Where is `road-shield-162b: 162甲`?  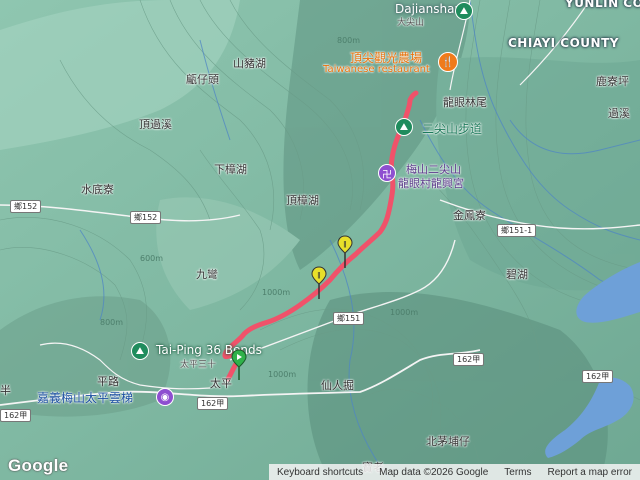 road-shield-162b: 162甲 is located at coordinates (16, 415).